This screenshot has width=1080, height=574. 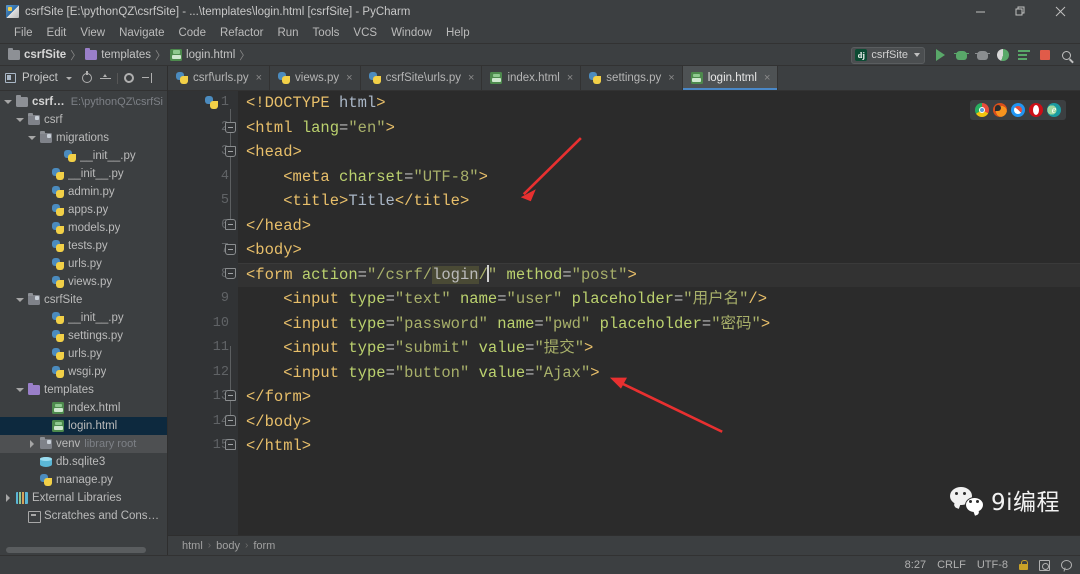 What do you see at coordinates (532, 78) in the screenshot?
I see `editor-tab-index-html: index.html ×` at bounding box center [532, 78].